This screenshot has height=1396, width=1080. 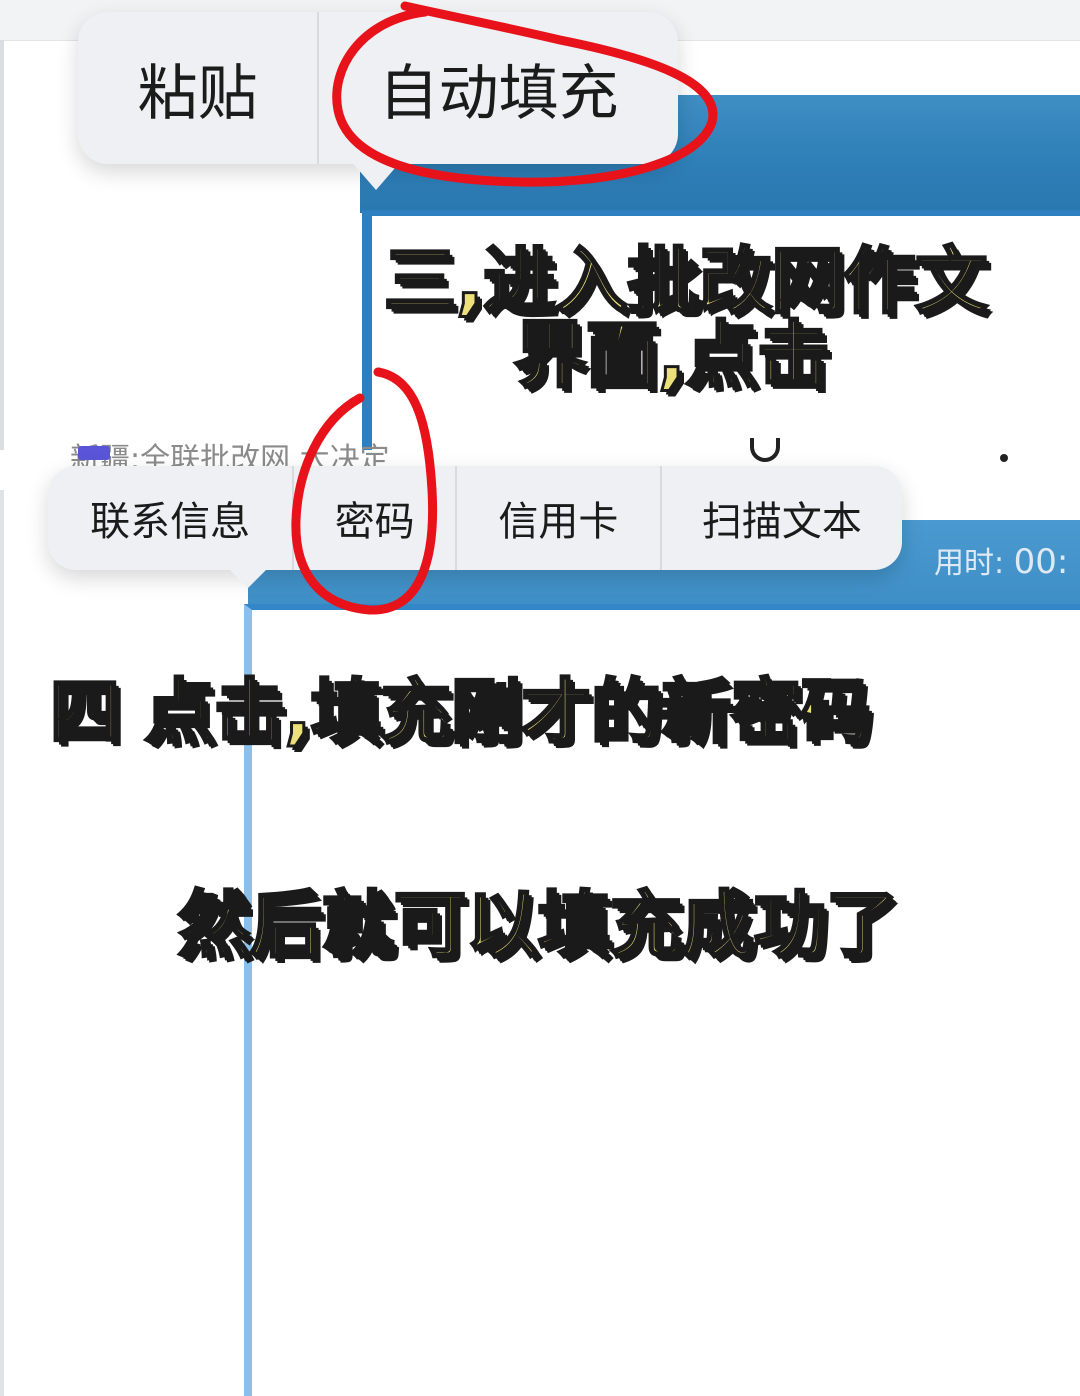 What do you see at coordinates (248, 577) in the screenshot?
I see `autofill-menu-pointer` at bounding box center [248, 577].